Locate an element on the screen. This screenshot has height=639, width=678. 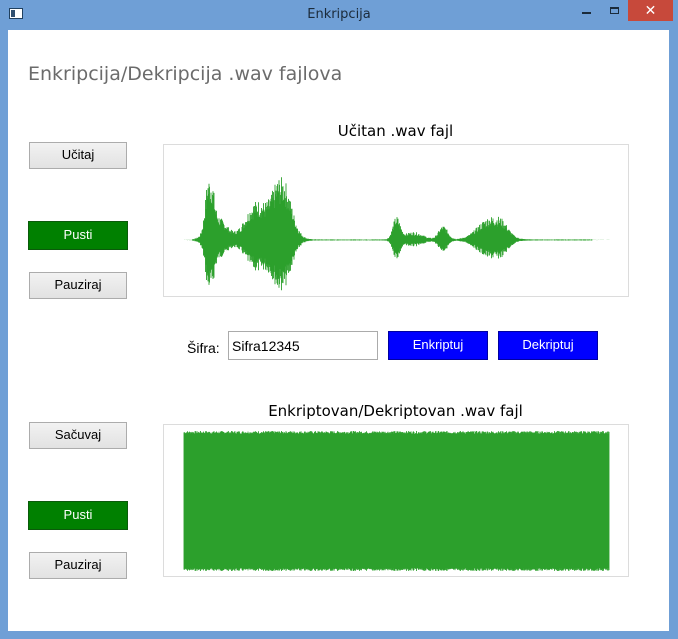
maximize-button is located at coordinates (614, 10).